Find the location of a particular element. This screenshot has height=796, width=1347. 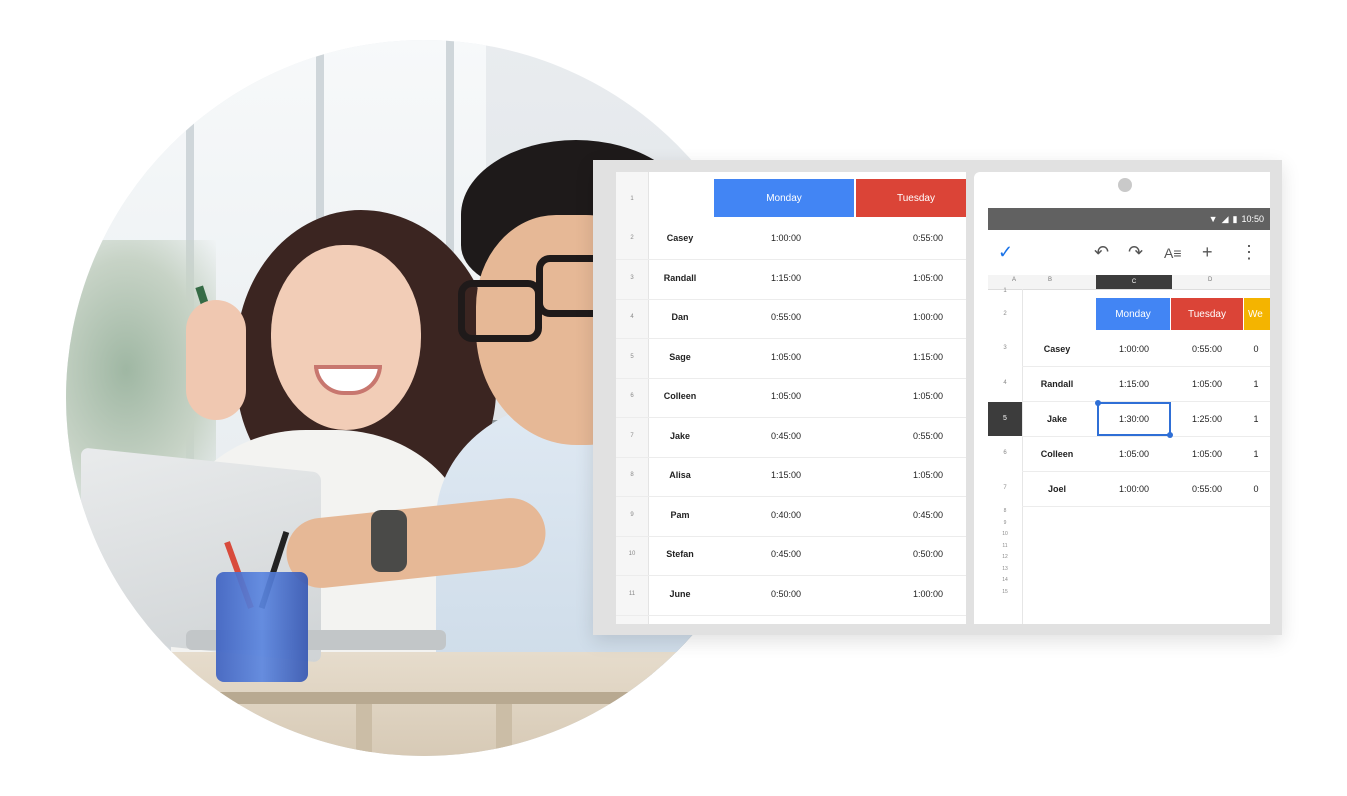

cell-name: June is located at coordinates (680, 594).